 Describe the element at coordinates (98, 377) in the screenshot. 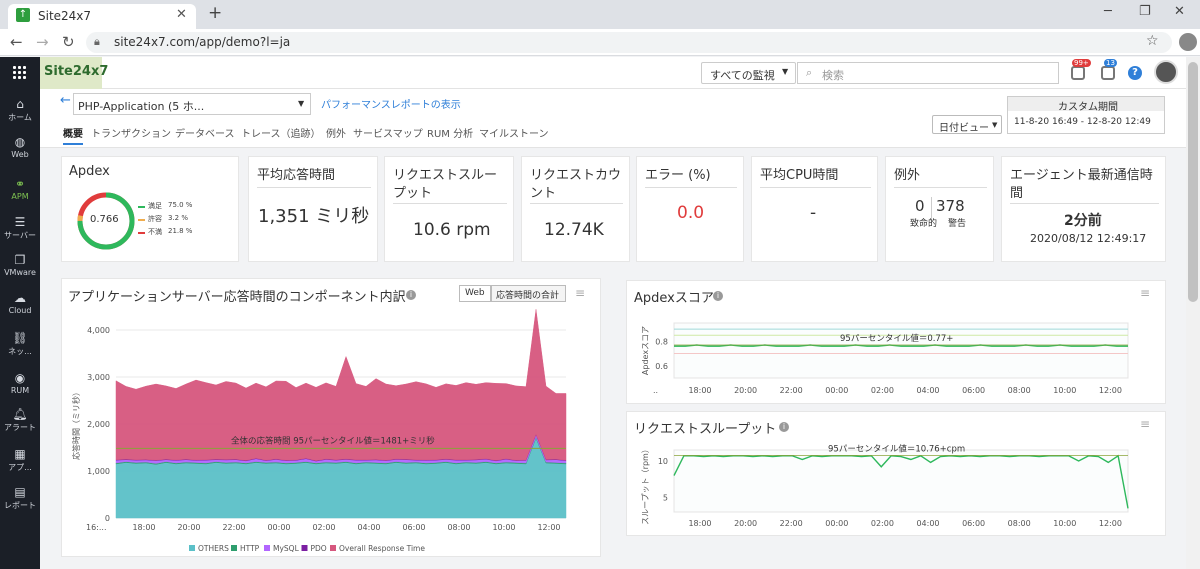

I see `y-tick-label: 3,000` at that location.